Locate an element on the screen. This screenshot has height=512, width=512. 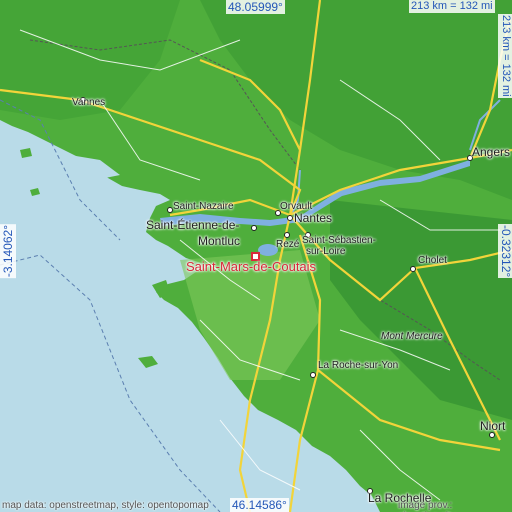
city-label-nantes: Nantes is located at coordinates (313, 218).